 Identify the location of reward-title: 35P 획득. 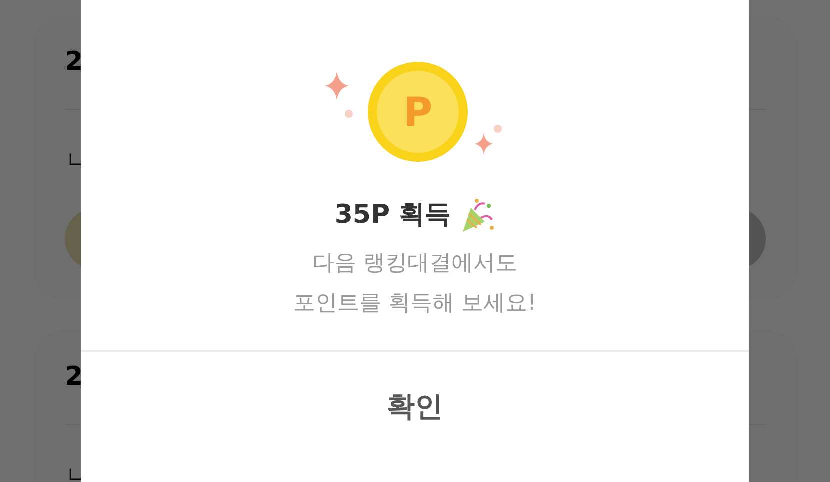
(393, 215).